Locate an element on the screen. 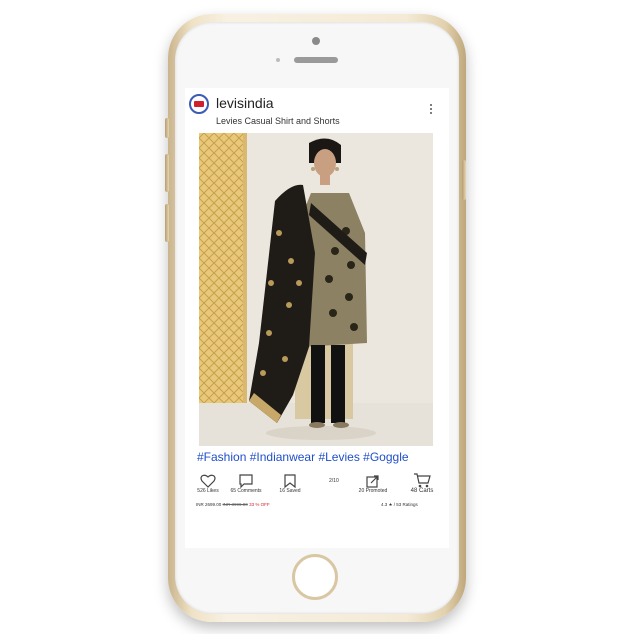 Image resolution: width=634 pixels, height=634 pixels. avatar is located at coordinates (199, 104).